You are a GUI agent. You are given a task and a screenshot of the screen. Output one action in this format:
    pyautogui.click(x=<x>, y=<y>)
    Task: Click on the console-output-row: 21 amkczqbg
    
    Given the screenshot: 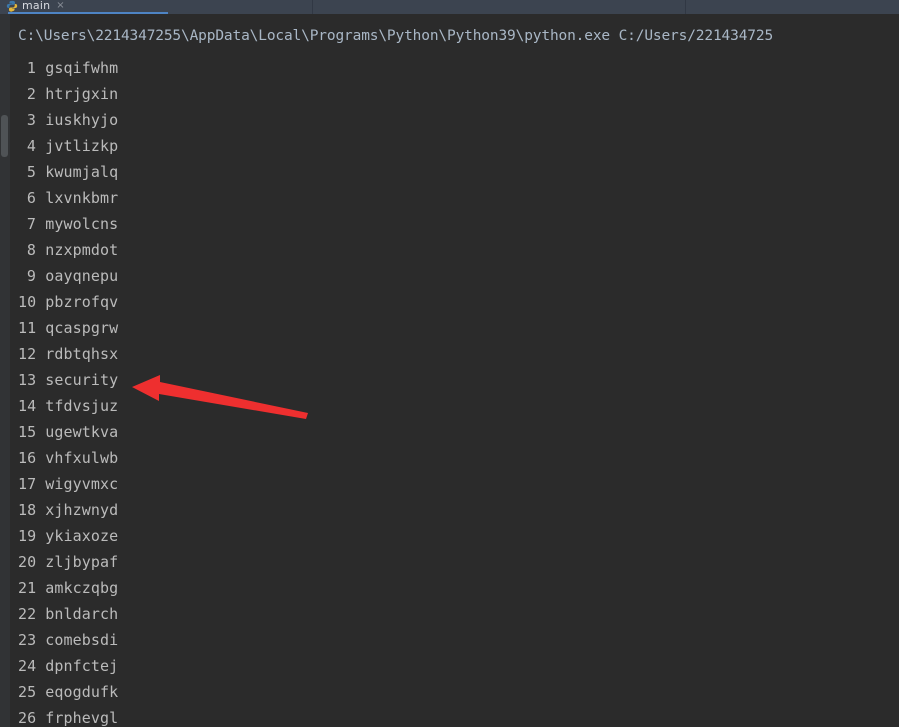 What is the action you would take?
    pyautogui.click(x=68, y=588)
    